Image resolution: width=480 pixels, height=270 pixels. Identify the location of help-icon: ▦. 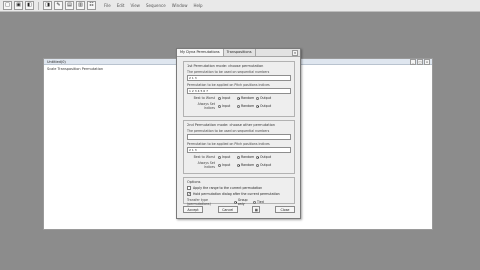
(256, 209).